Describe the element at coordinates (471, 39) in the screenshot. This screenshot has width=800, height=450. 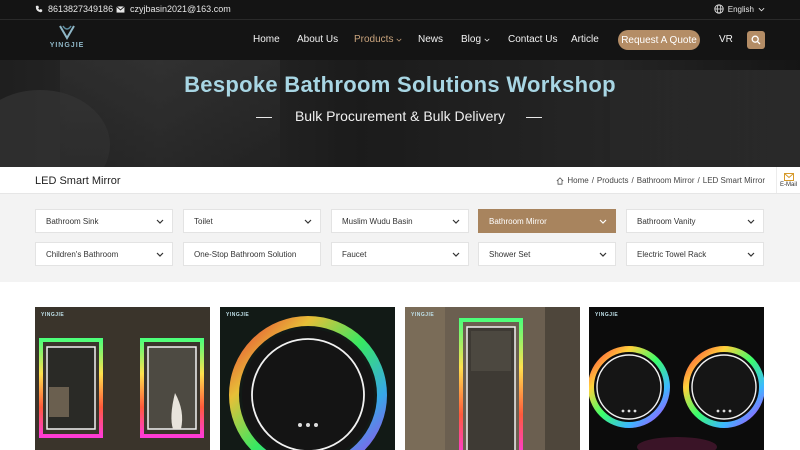
I see `nav-blog-label: Blog` at that location.